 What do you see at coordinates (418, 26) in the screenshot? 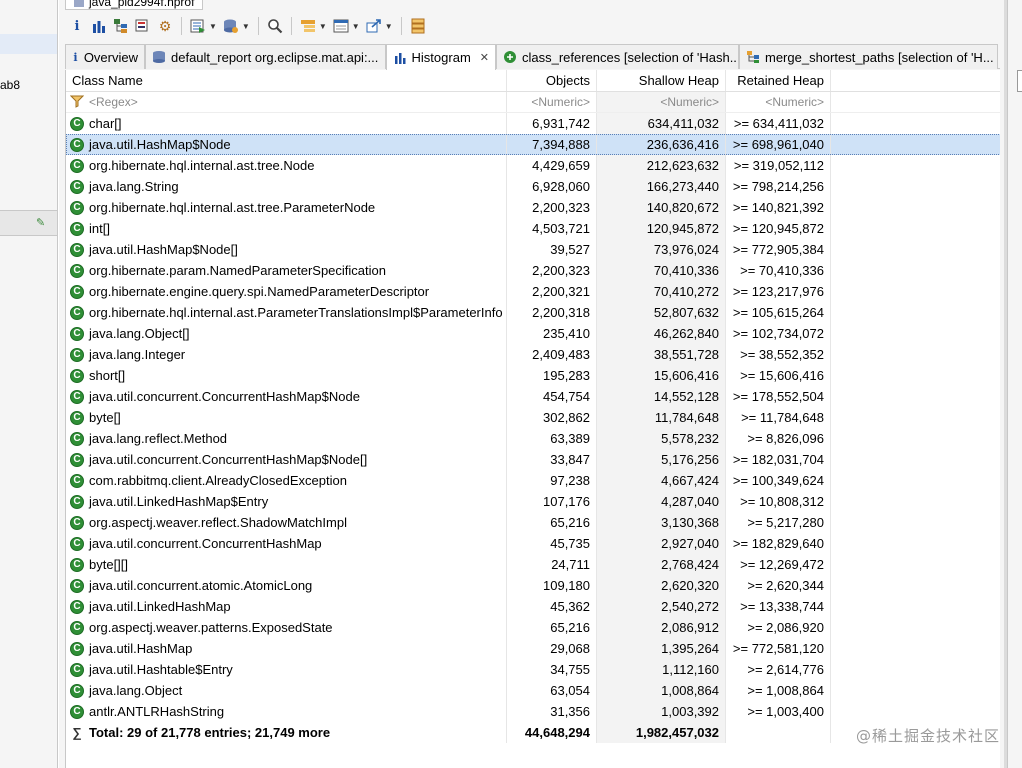
I see `columns-button` at bounding box center [418, 26].